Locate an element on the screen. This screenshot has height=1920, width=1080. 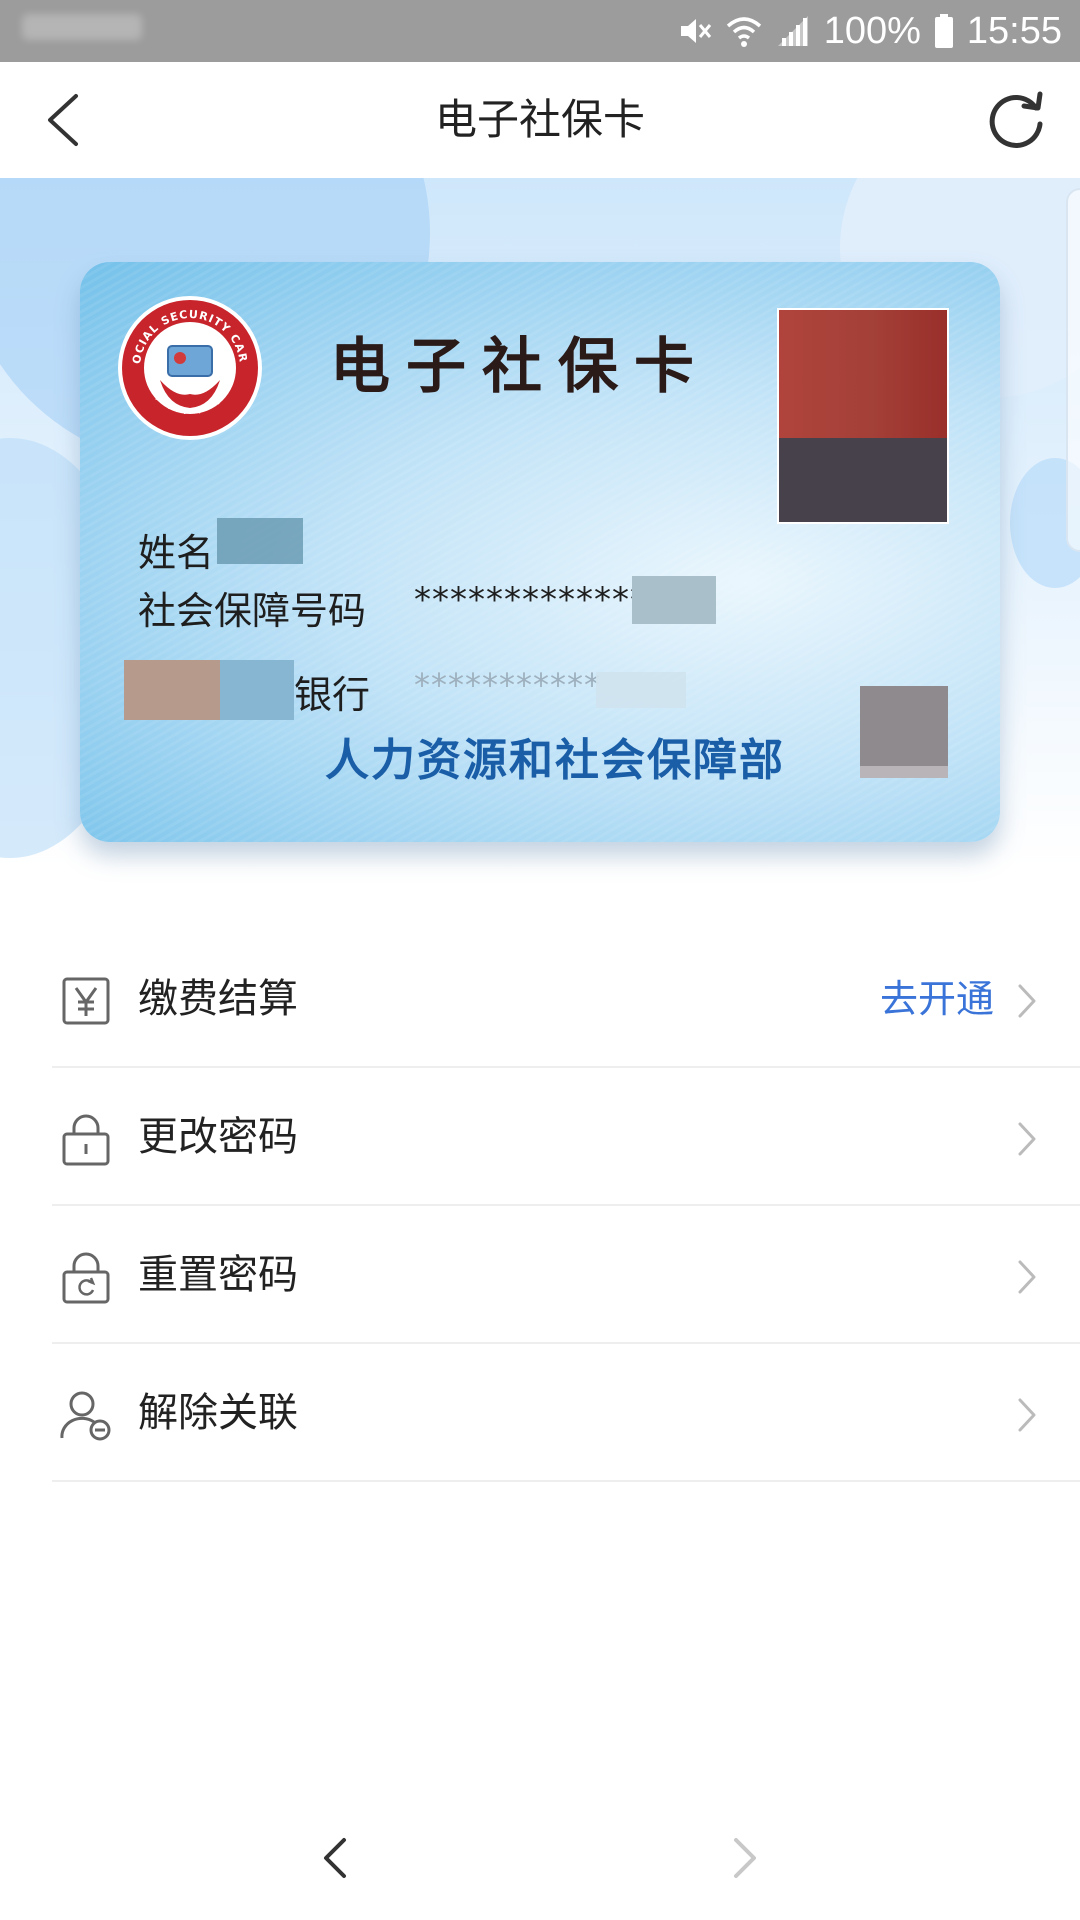
page-title: 电子社保卡 is located at coordinates (539, 119).